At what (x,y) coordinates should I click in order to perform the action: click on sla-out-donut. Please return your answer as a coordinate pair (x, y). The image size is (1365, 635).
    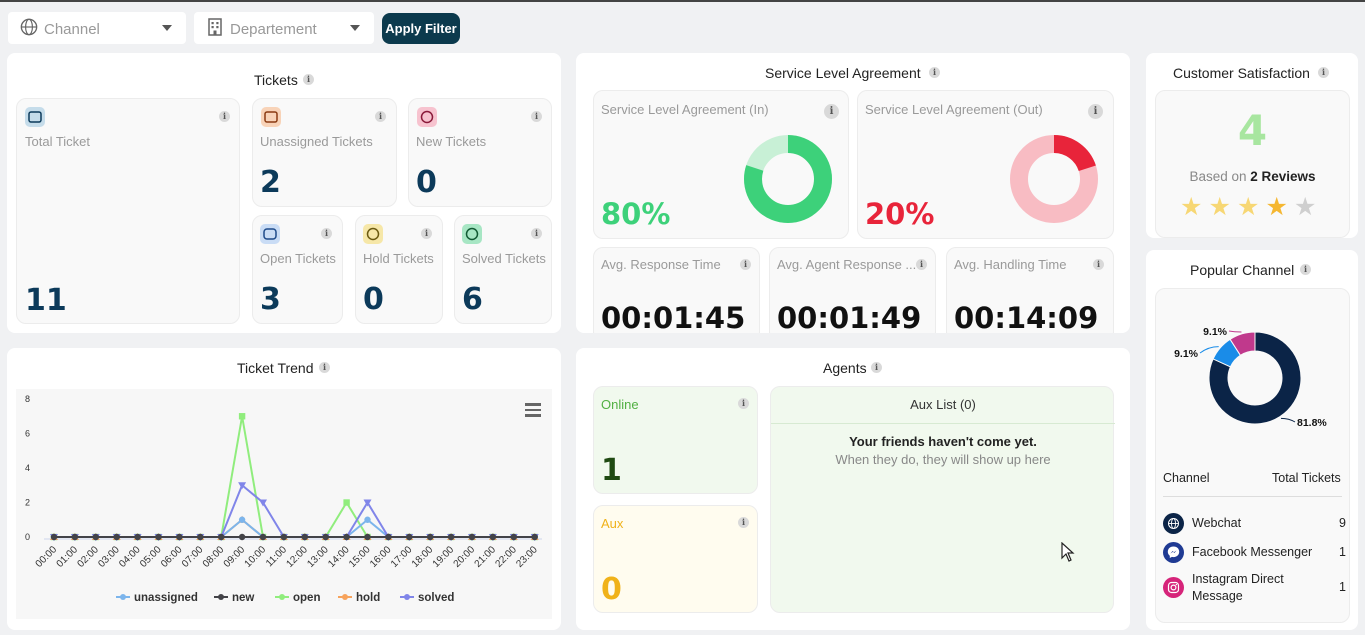
    Looking at the image, I should click on (1054, 179).